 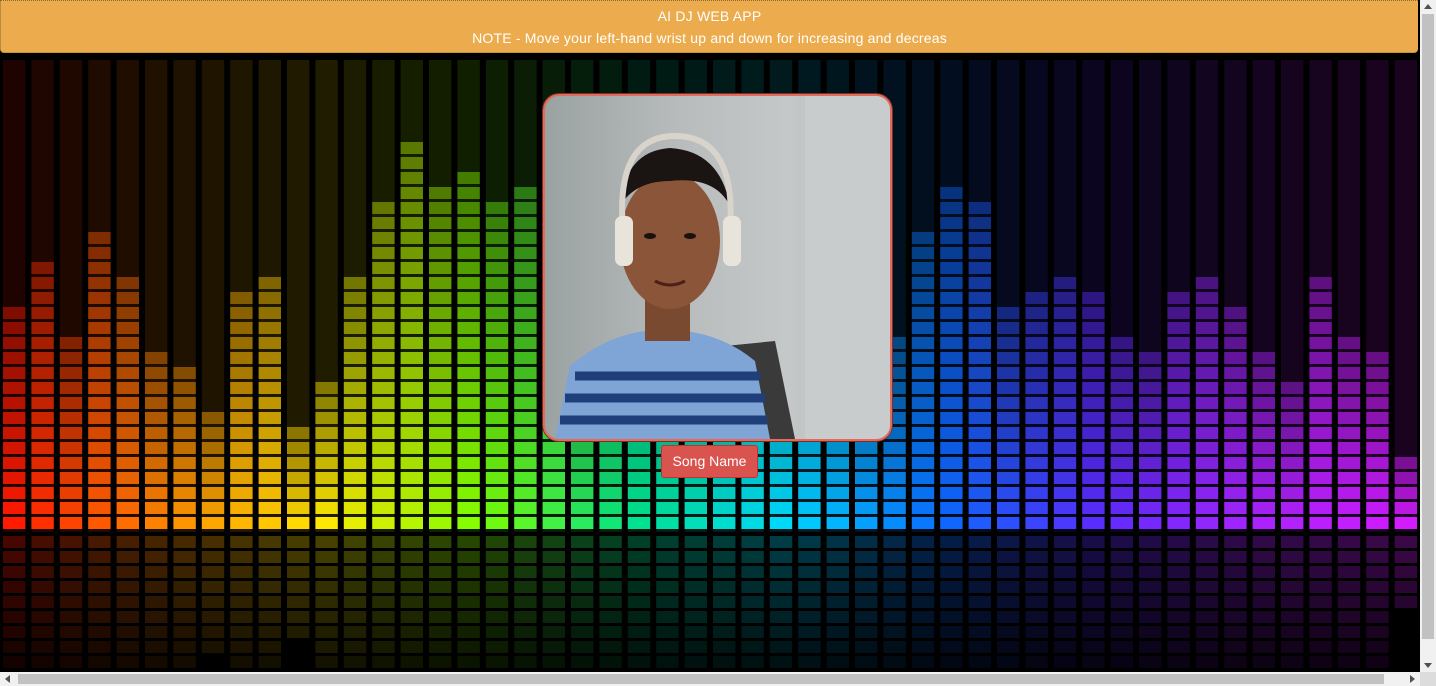 What do you see at coordinates (1428, 665) in the screenshot?
I see `scroll-down-icon` at bounding box center [1428, 665].